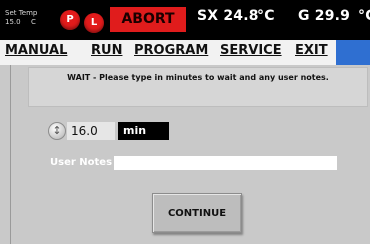 The image size is (370, 244). I want to click on user-notes-label: User Notes, so click(81, 162).